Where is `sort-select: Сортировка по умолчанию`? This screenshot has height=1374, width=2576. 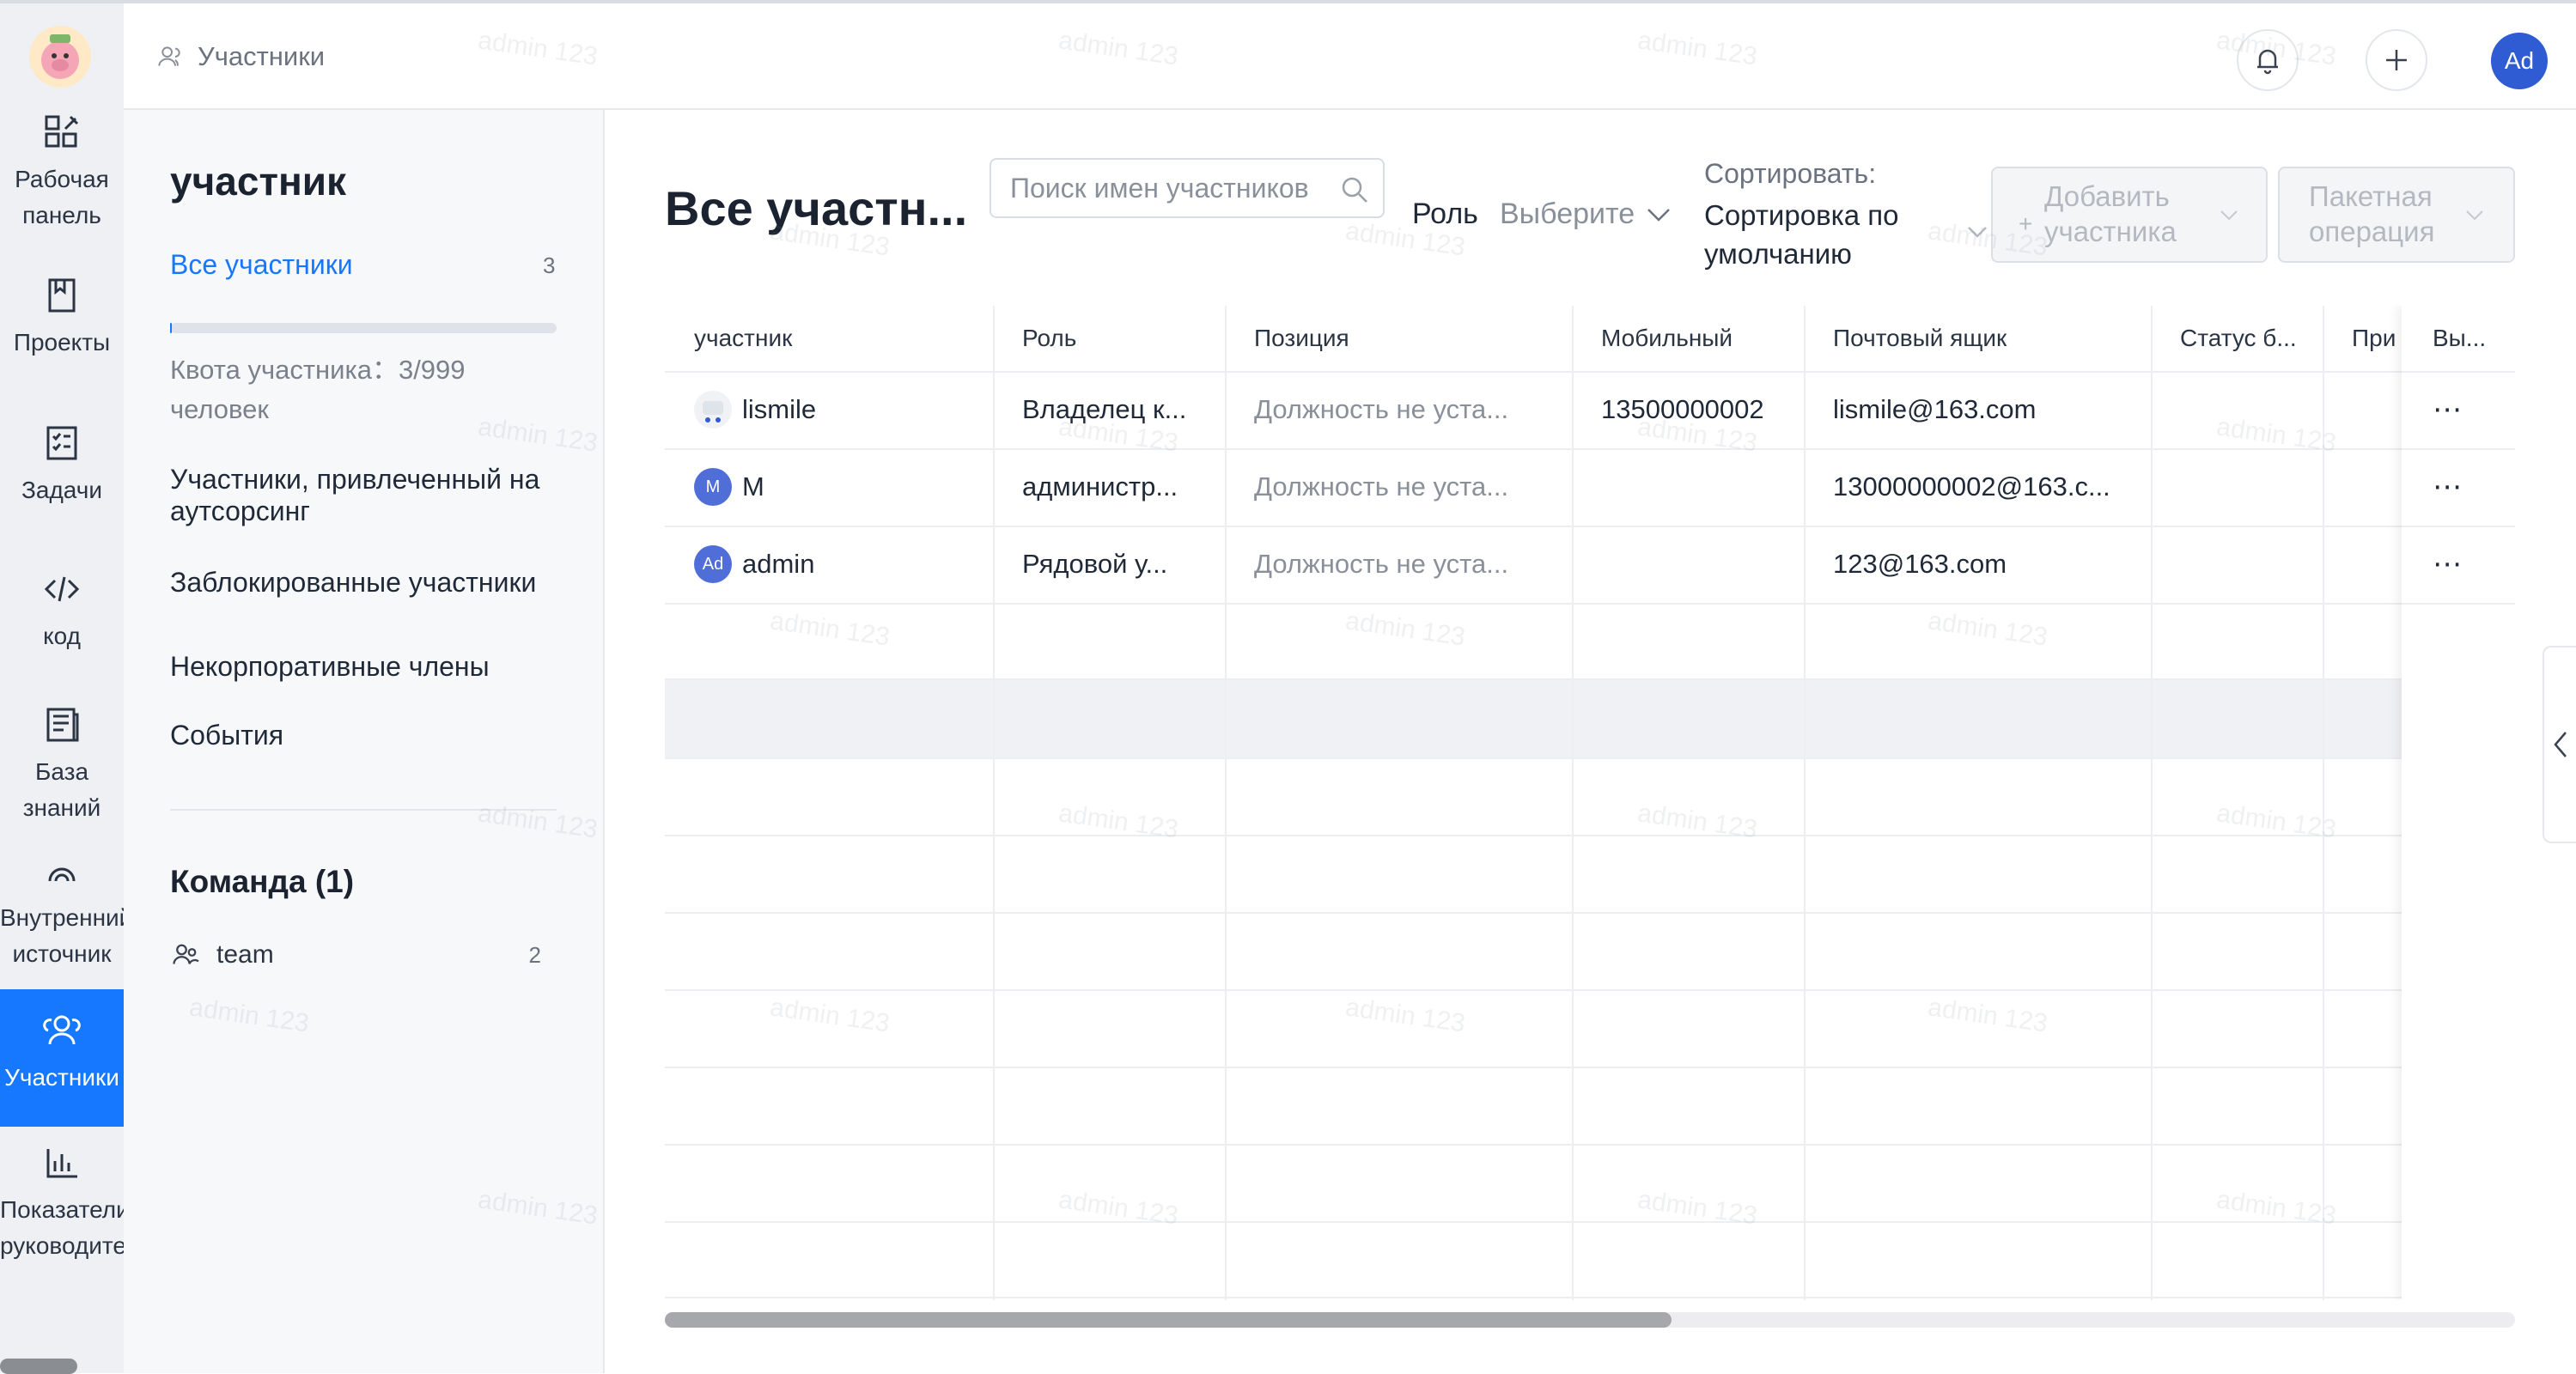 sort-select: Сортировка по умолчанию is located at coordinates (1841, 234).